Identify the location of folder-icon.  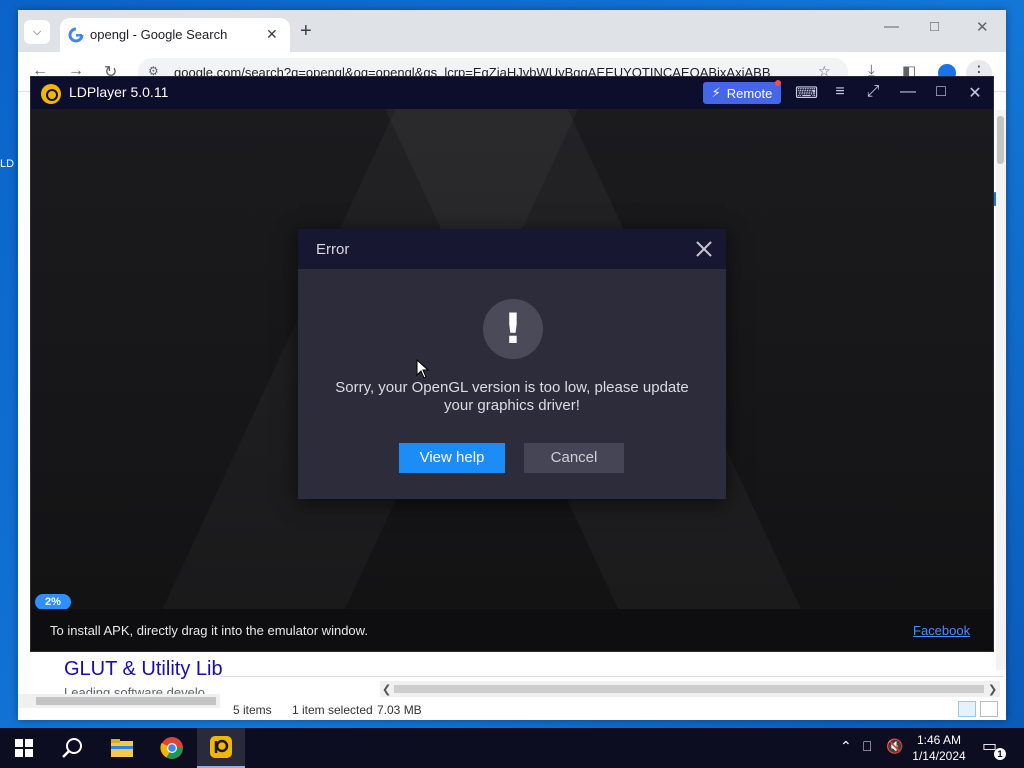
(122, 748).